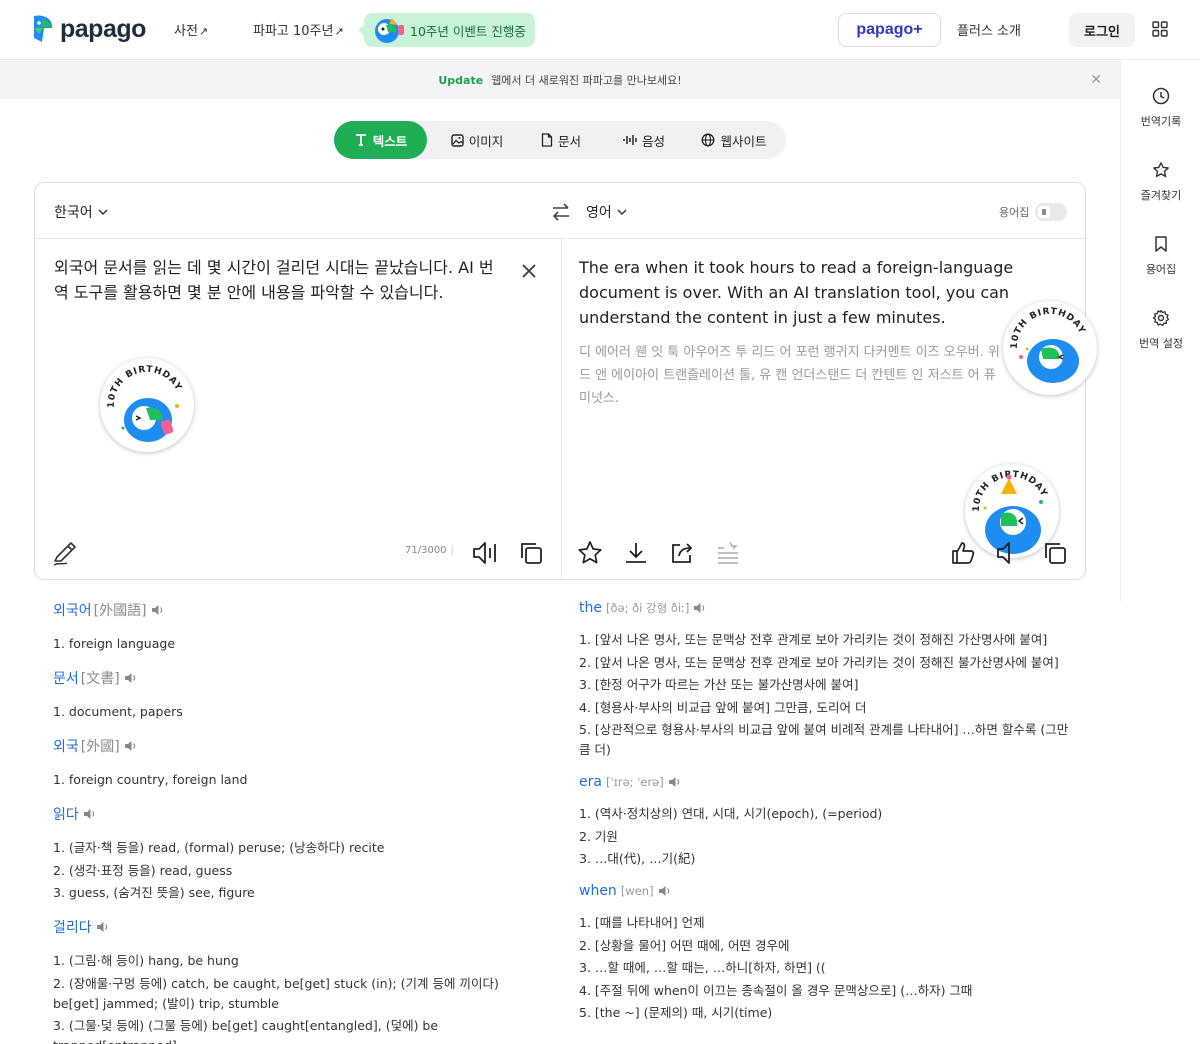  What do you see at coordinates (1160, 29) in the screenshot?
I see `apps-grid-icon` at bounding box center [1160, 29].